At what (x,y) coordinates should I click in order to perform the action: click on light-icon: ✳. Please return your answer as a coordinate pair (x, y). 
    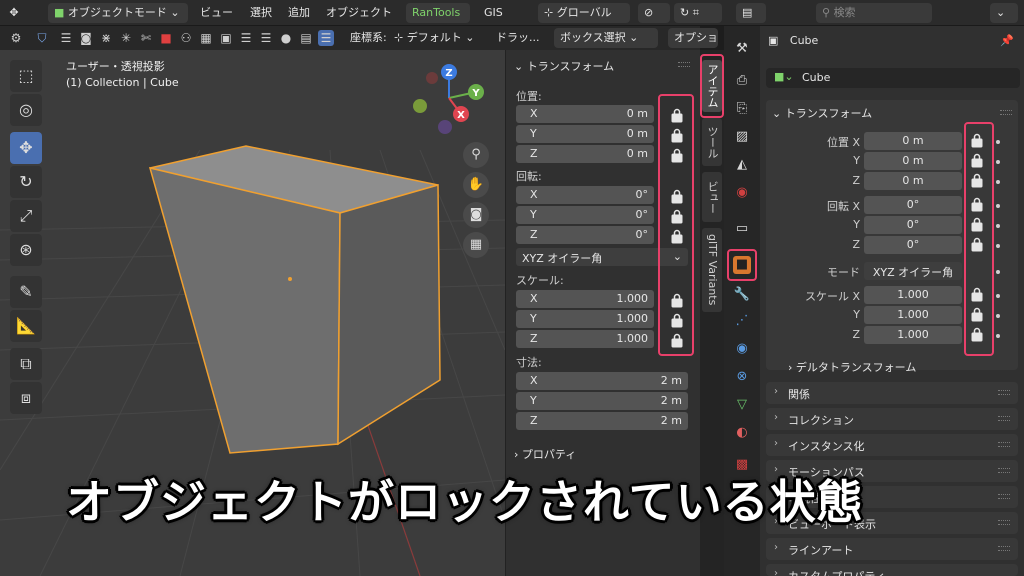
    Looking at the image, I should click on (126, 38).